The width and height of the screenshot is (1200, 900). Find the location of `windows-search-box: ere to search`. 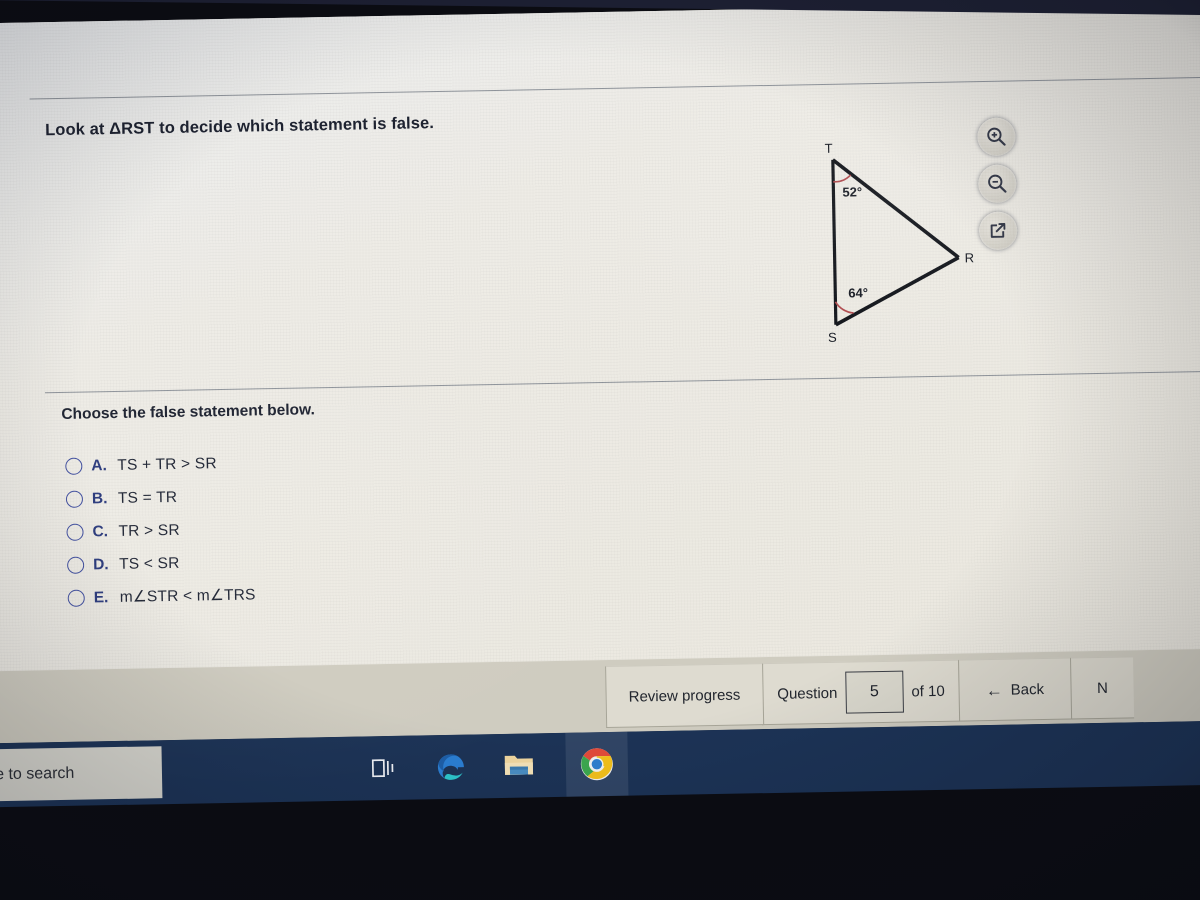

windows-search-box: ere to search is located at coordinates (81, 774).